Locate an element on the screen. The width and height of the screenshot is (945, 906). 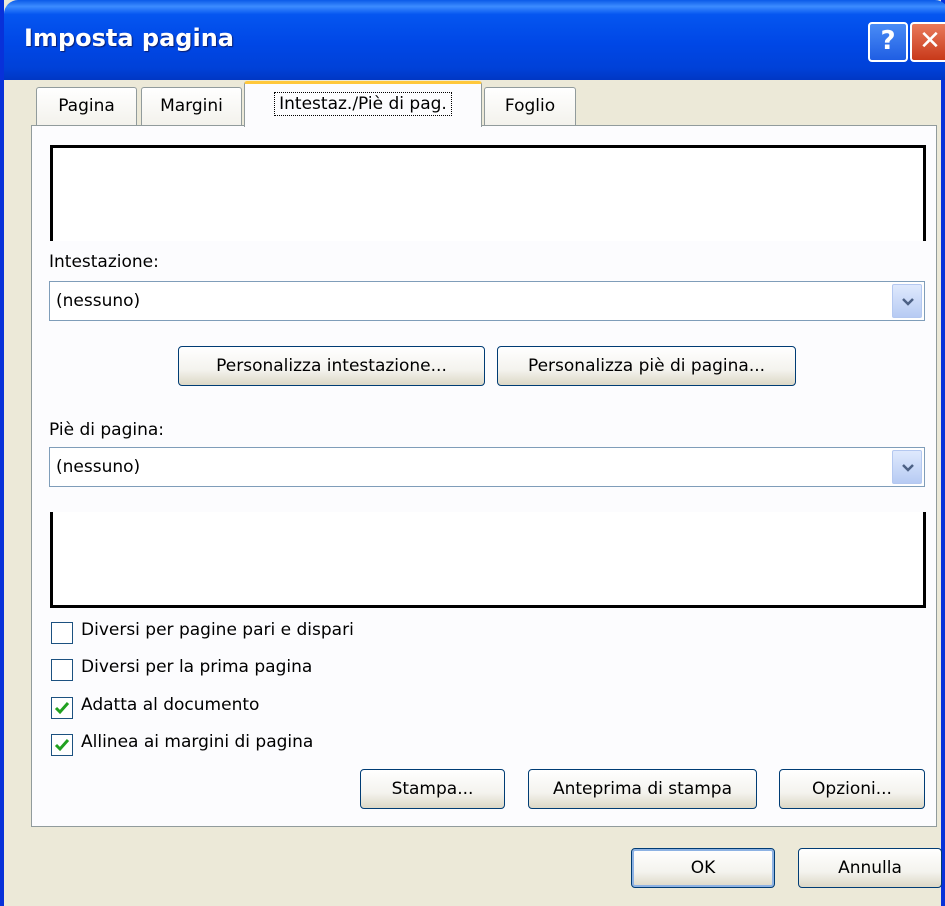
footer-select-value: (nessuno) is located at coordinates (98, 467).